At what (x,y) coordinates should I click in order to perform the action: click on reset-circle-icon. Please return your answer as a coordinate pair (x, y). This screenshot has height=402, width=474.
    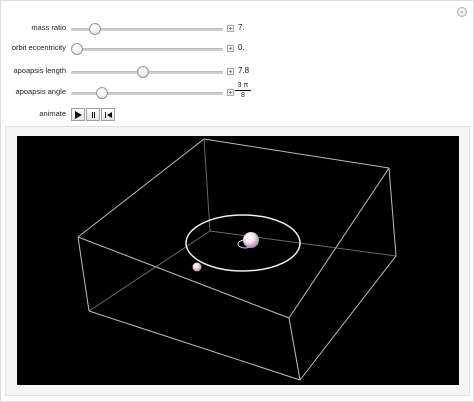
    Looking at the image, I should click on (462, 12).